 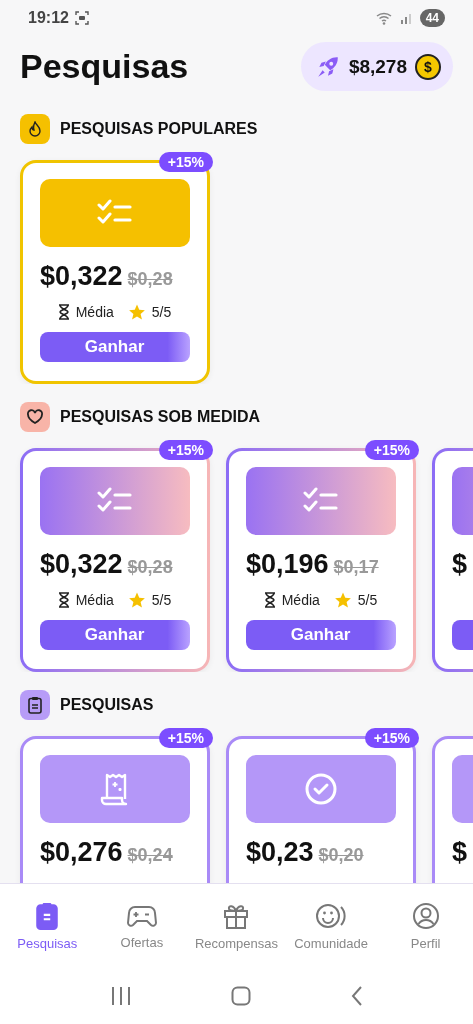 I want to click on nav-tab: Comunidade, so click(x=331, y=926).